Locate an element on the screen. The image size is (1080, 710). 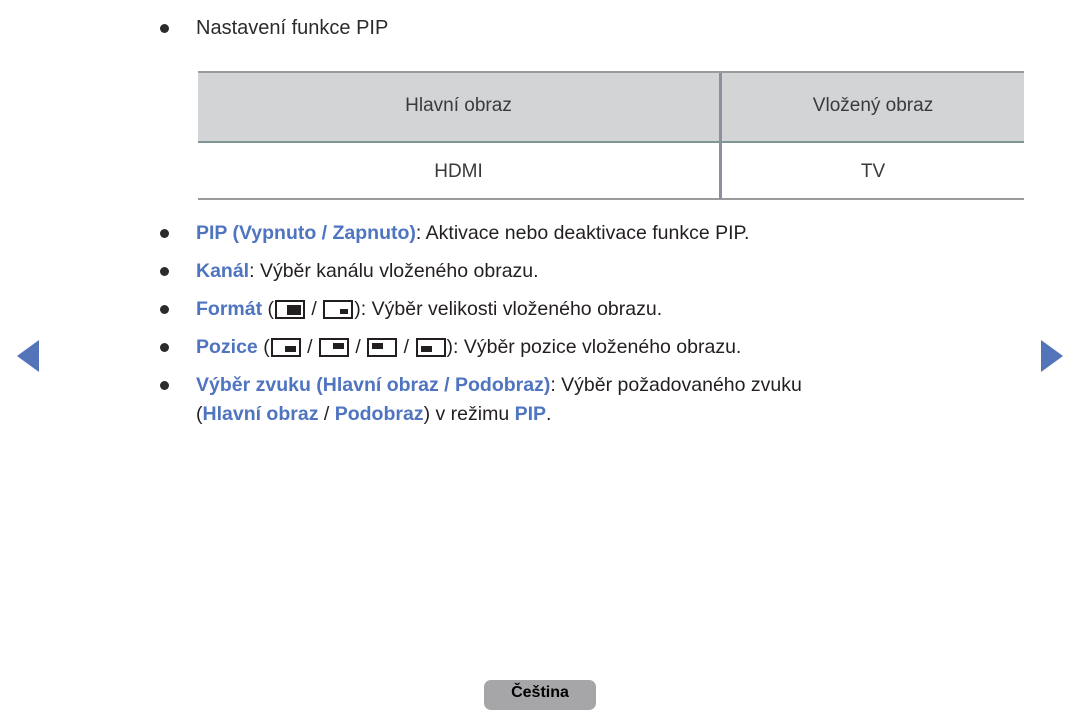
list-item: Kanál: Výběr kanálu vloženého obrazu. is located at coordinates (600, 271).